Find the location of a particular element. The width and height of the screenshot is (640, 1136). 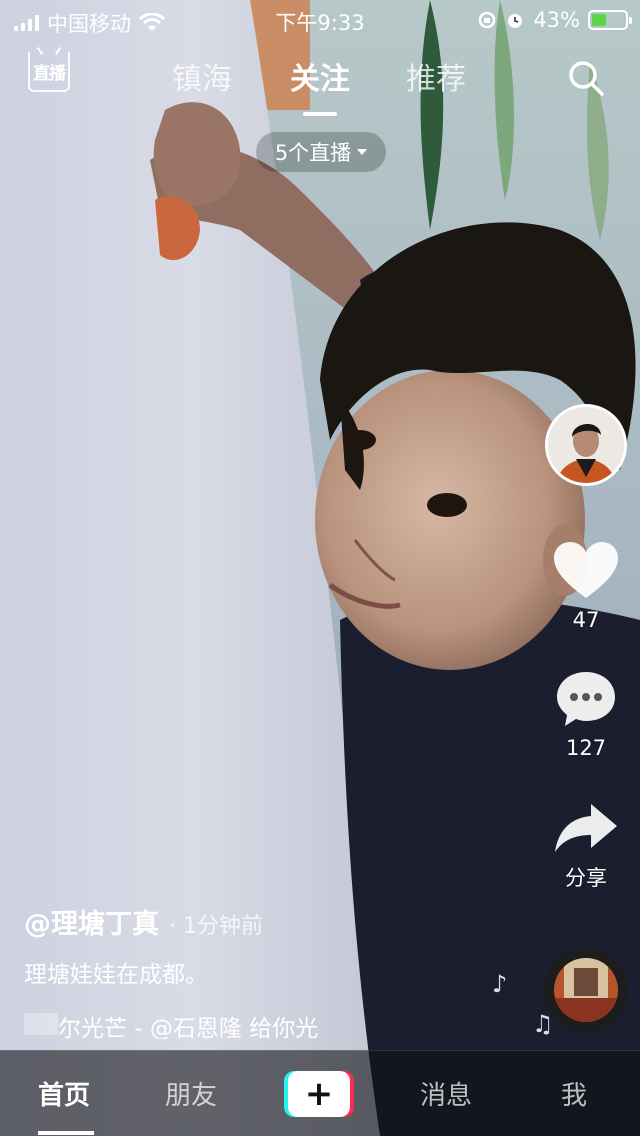

music-title: 尔光芒 - @石恩隆 给你光 is located at coordinates (188, 1027).